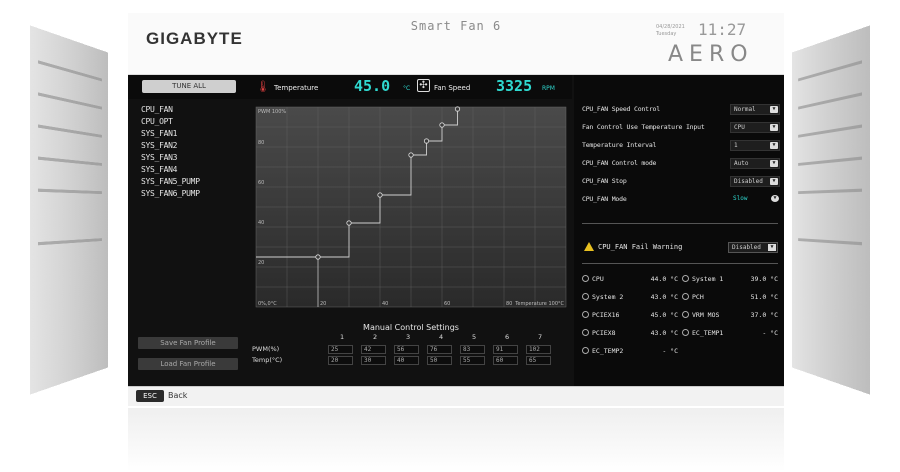 The image size is (900, 472). I want to click on fan-stop-select: Disabled ▼, so click(755, 181).